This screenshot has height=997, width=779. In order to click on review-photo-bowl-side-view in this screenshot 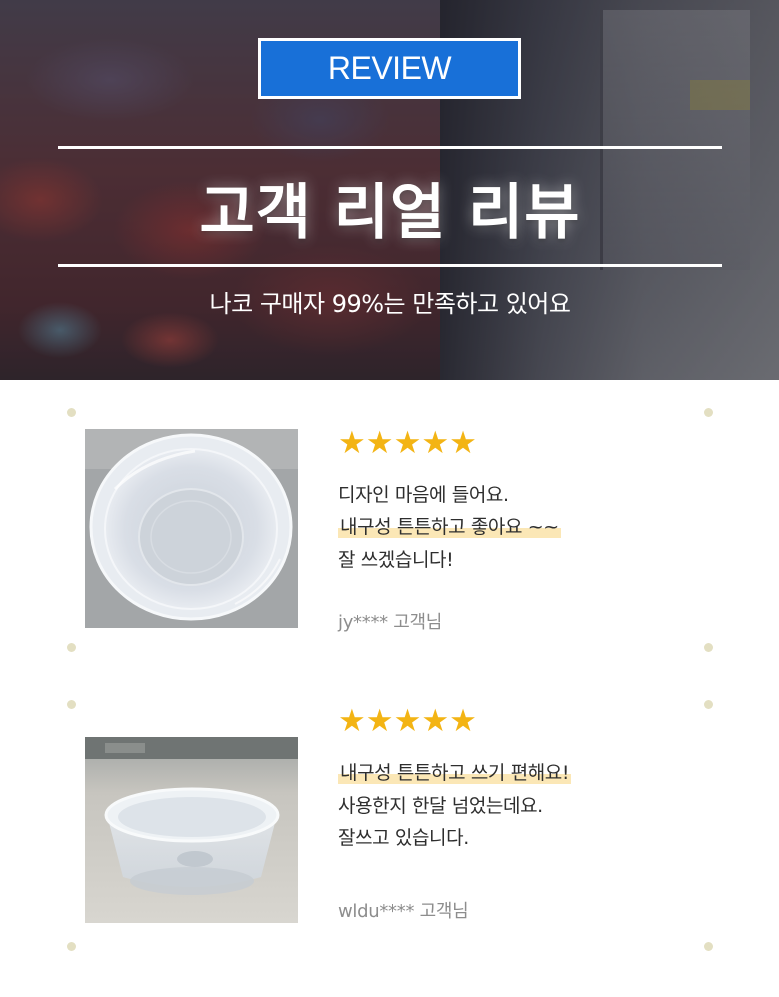, I will do `click(191, 830)`.